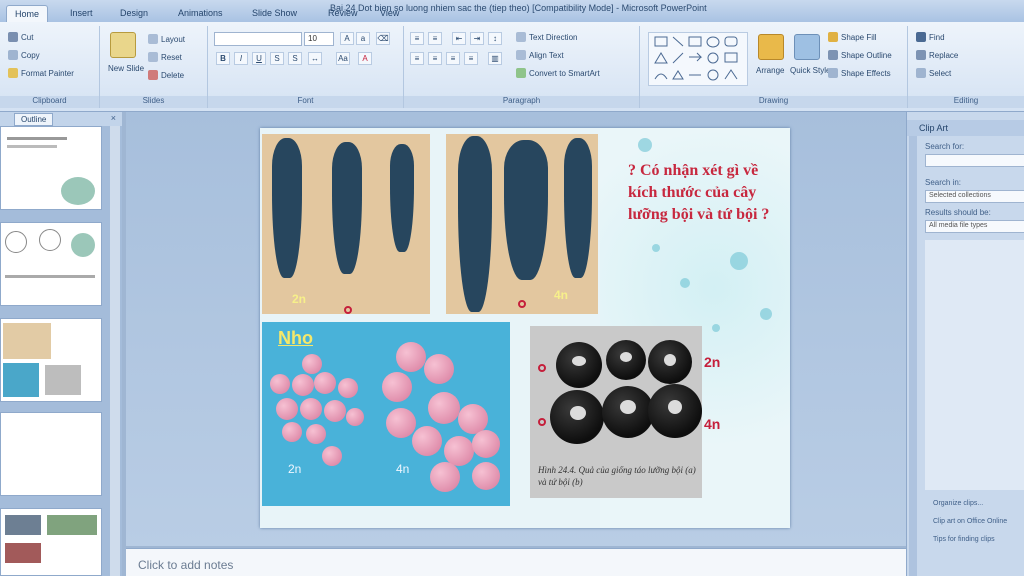 Image resolution: width=1024 pixels, height=576 pixels. Describe the element at coordinates (933, 73) in the screenshot. I see `select-button: Select` at that location.